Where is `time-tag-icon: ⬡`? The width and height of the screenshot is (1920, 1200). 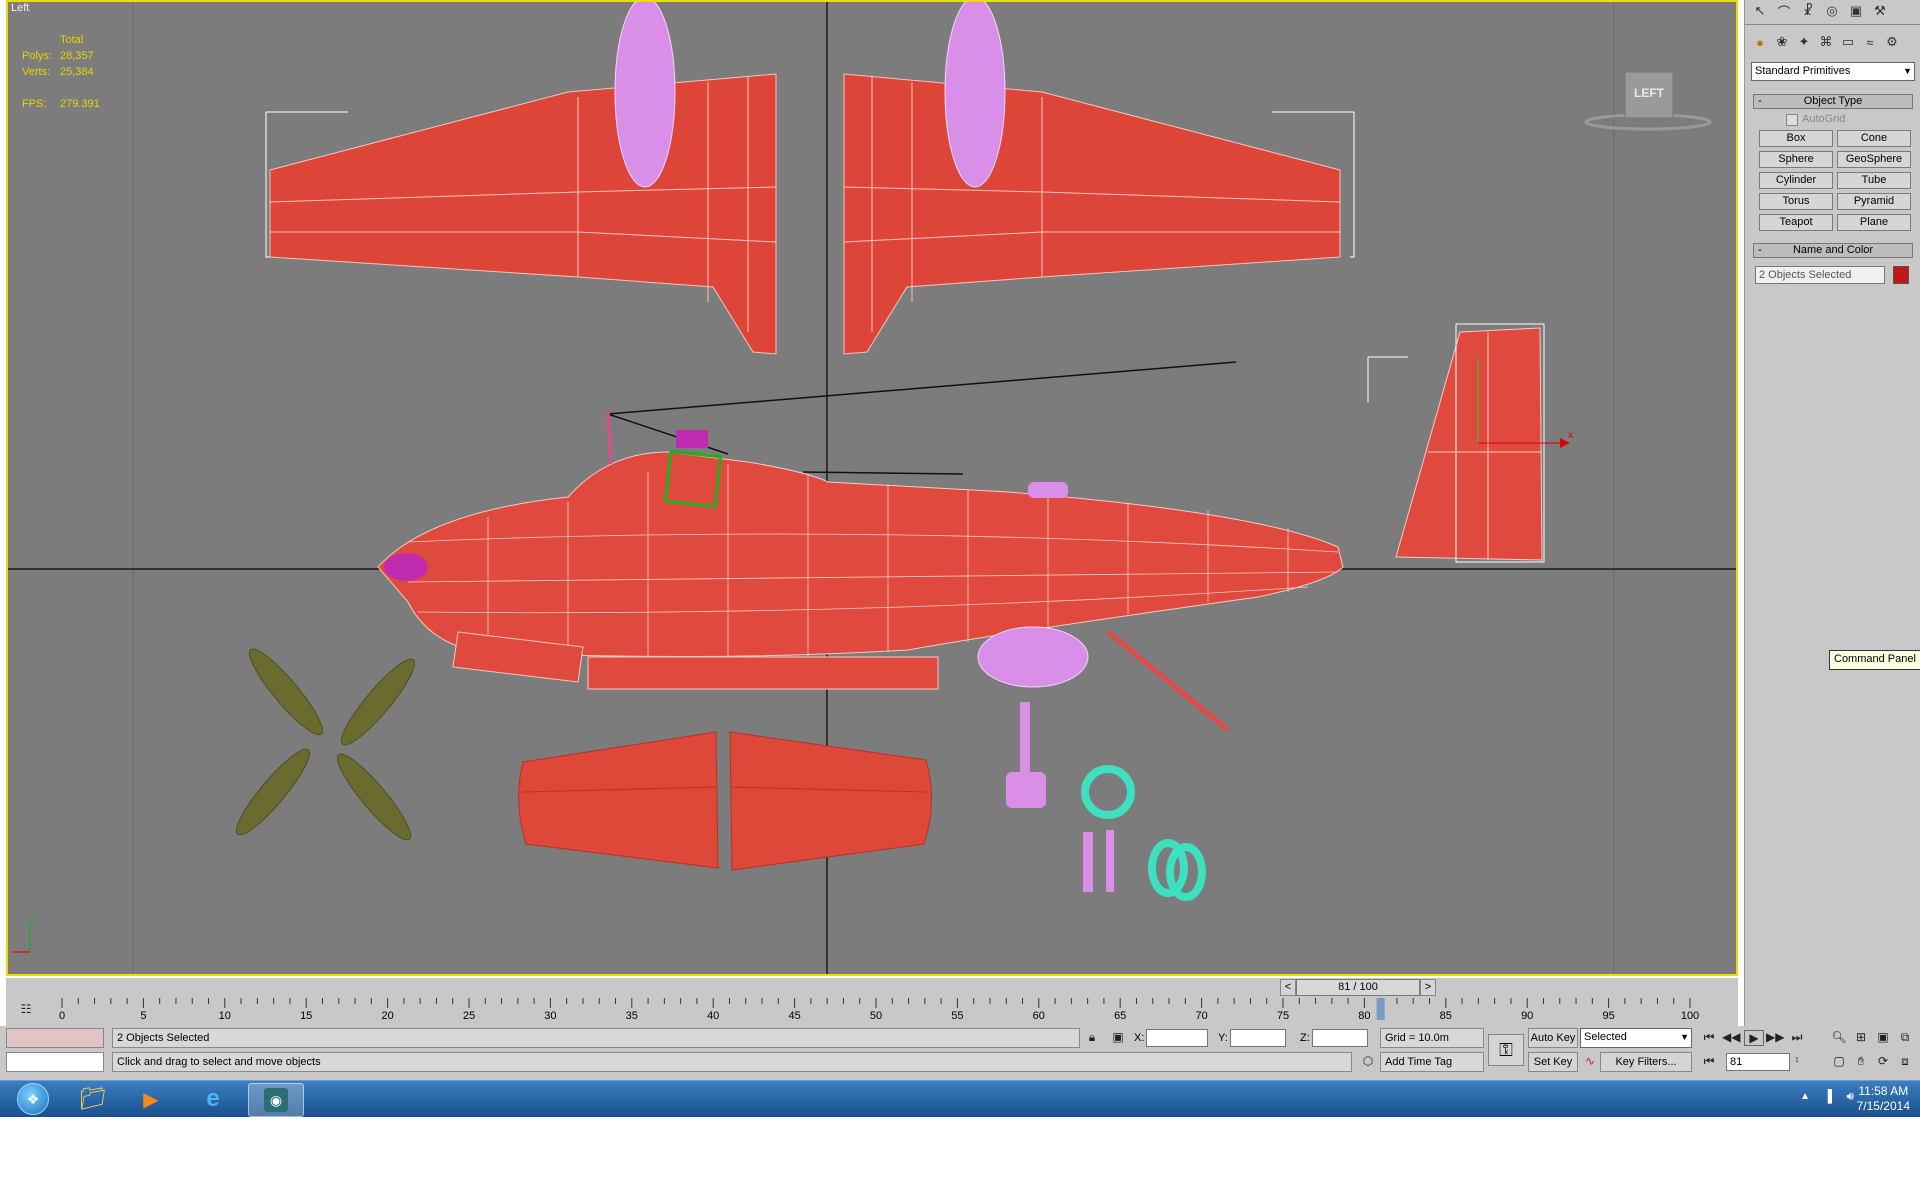 time-tag-icon: ⬡ is located at coordinates (1368, 1061).